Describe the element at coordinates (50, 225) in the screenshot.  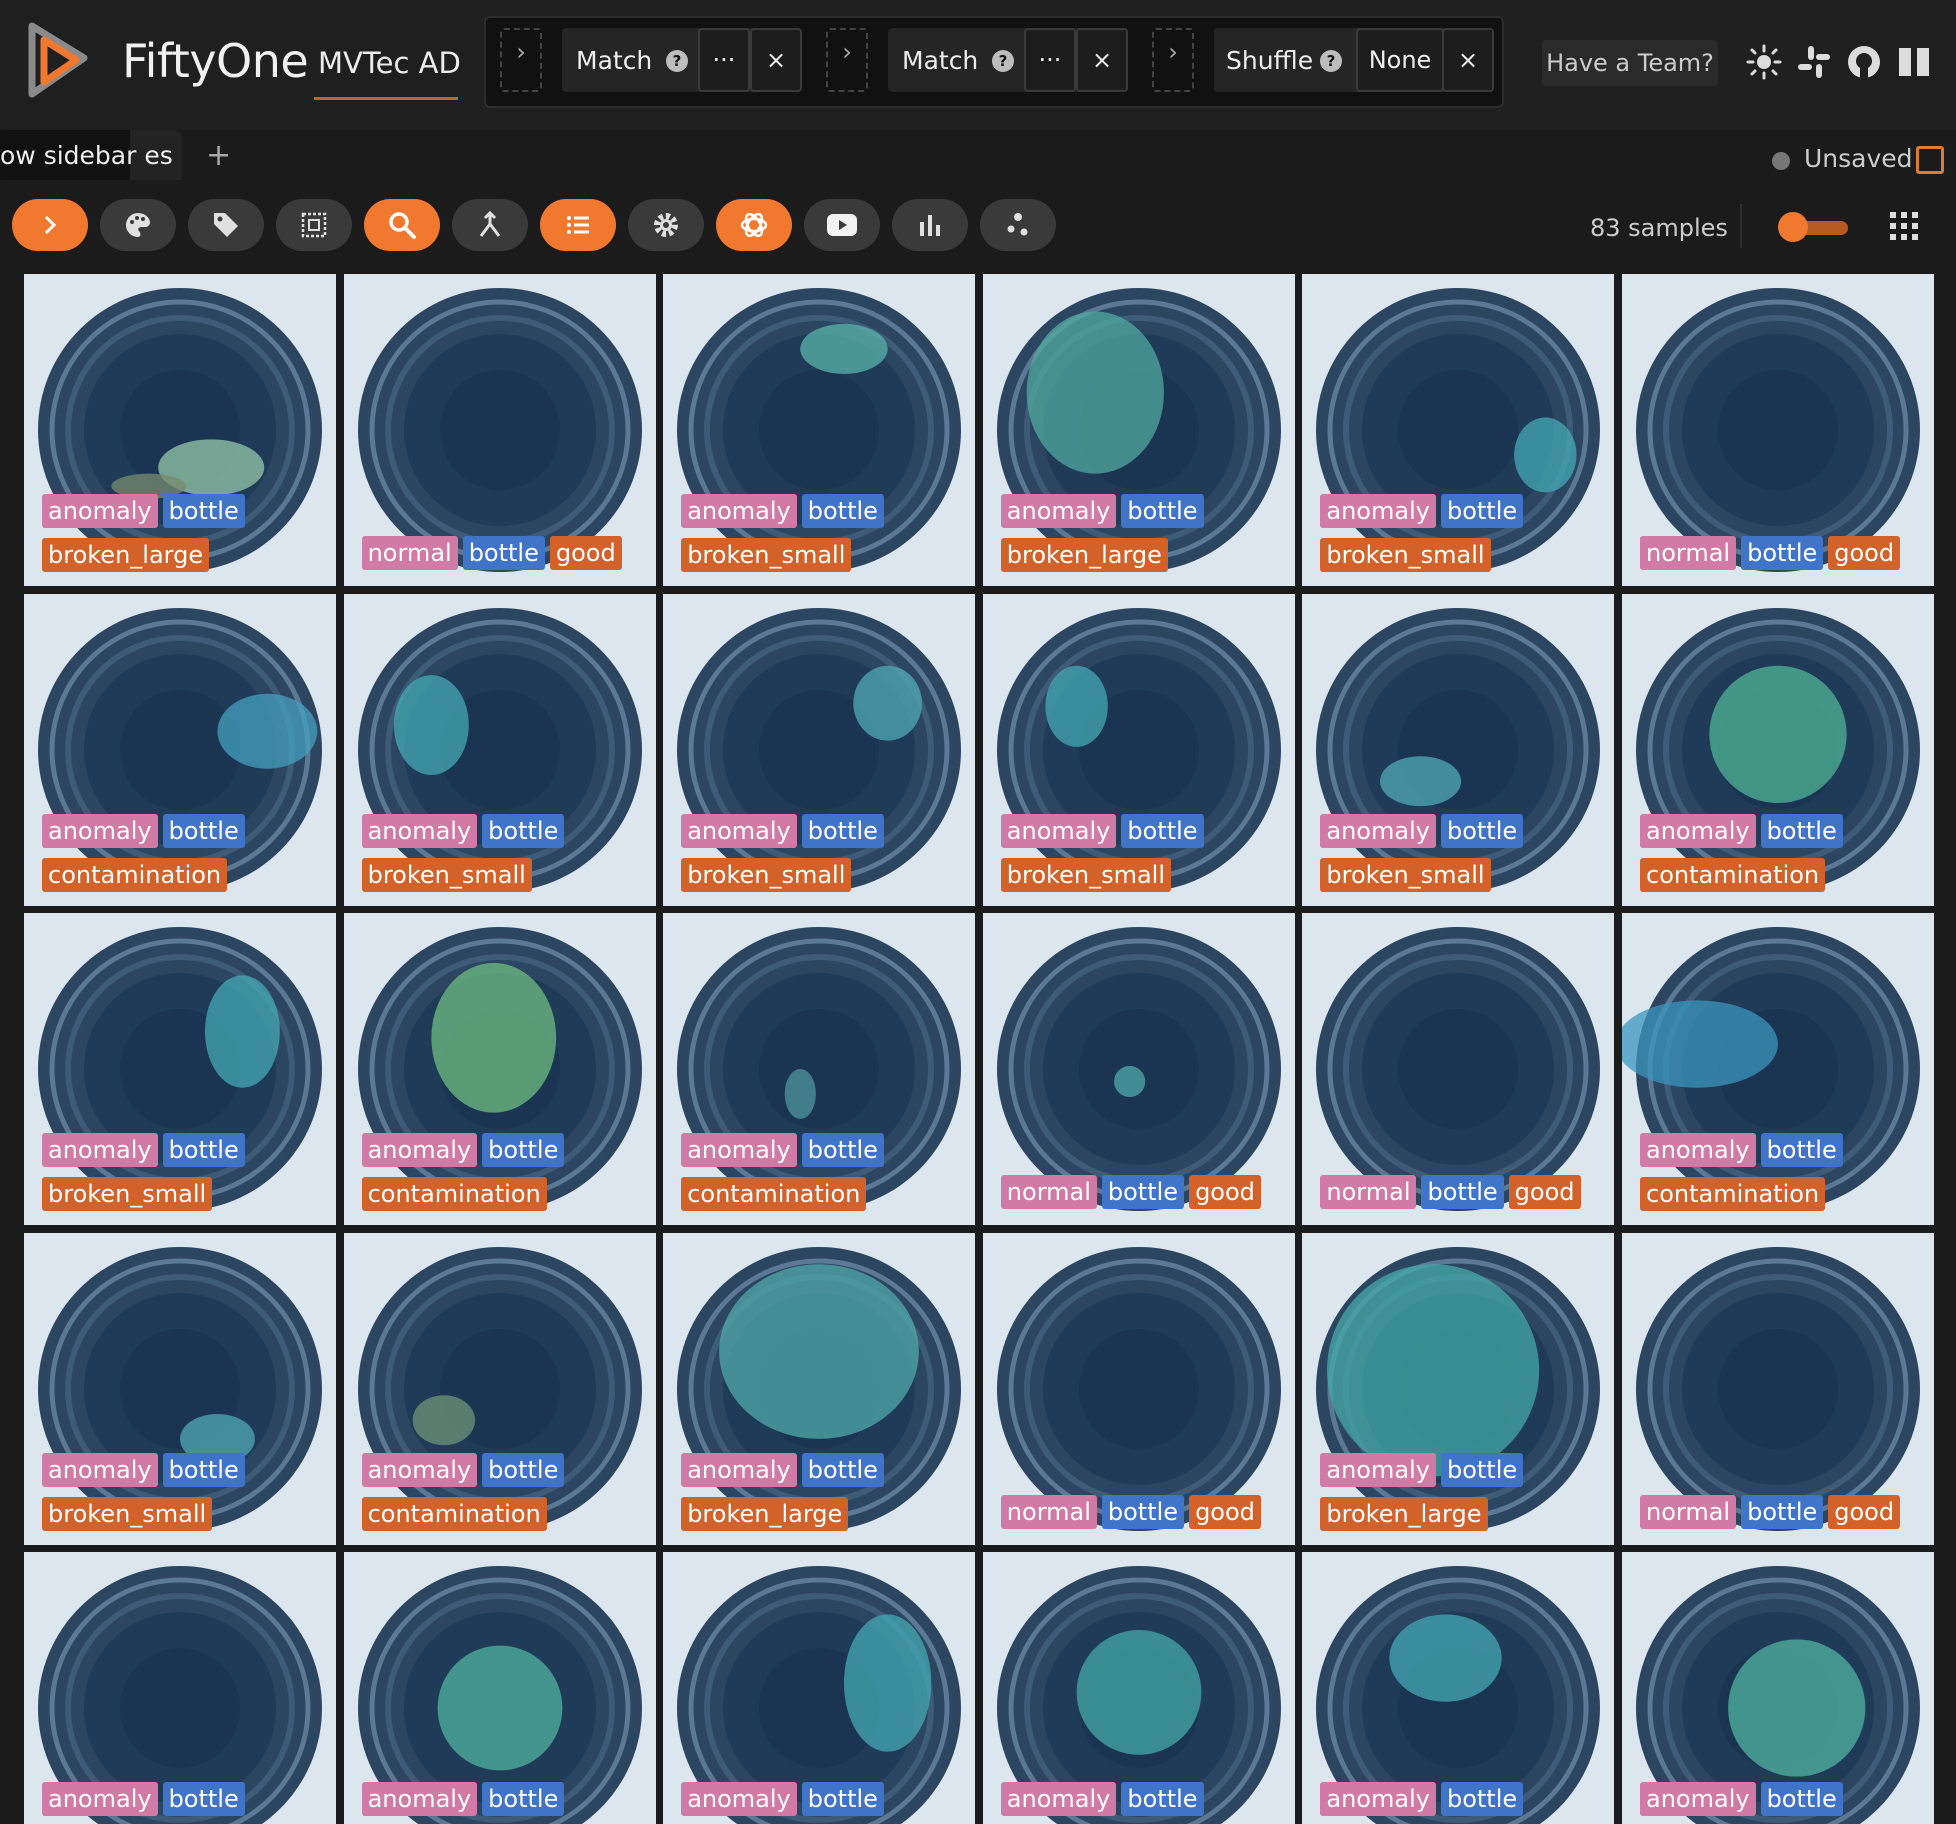
I see `expand-sidebar-button` at that location.